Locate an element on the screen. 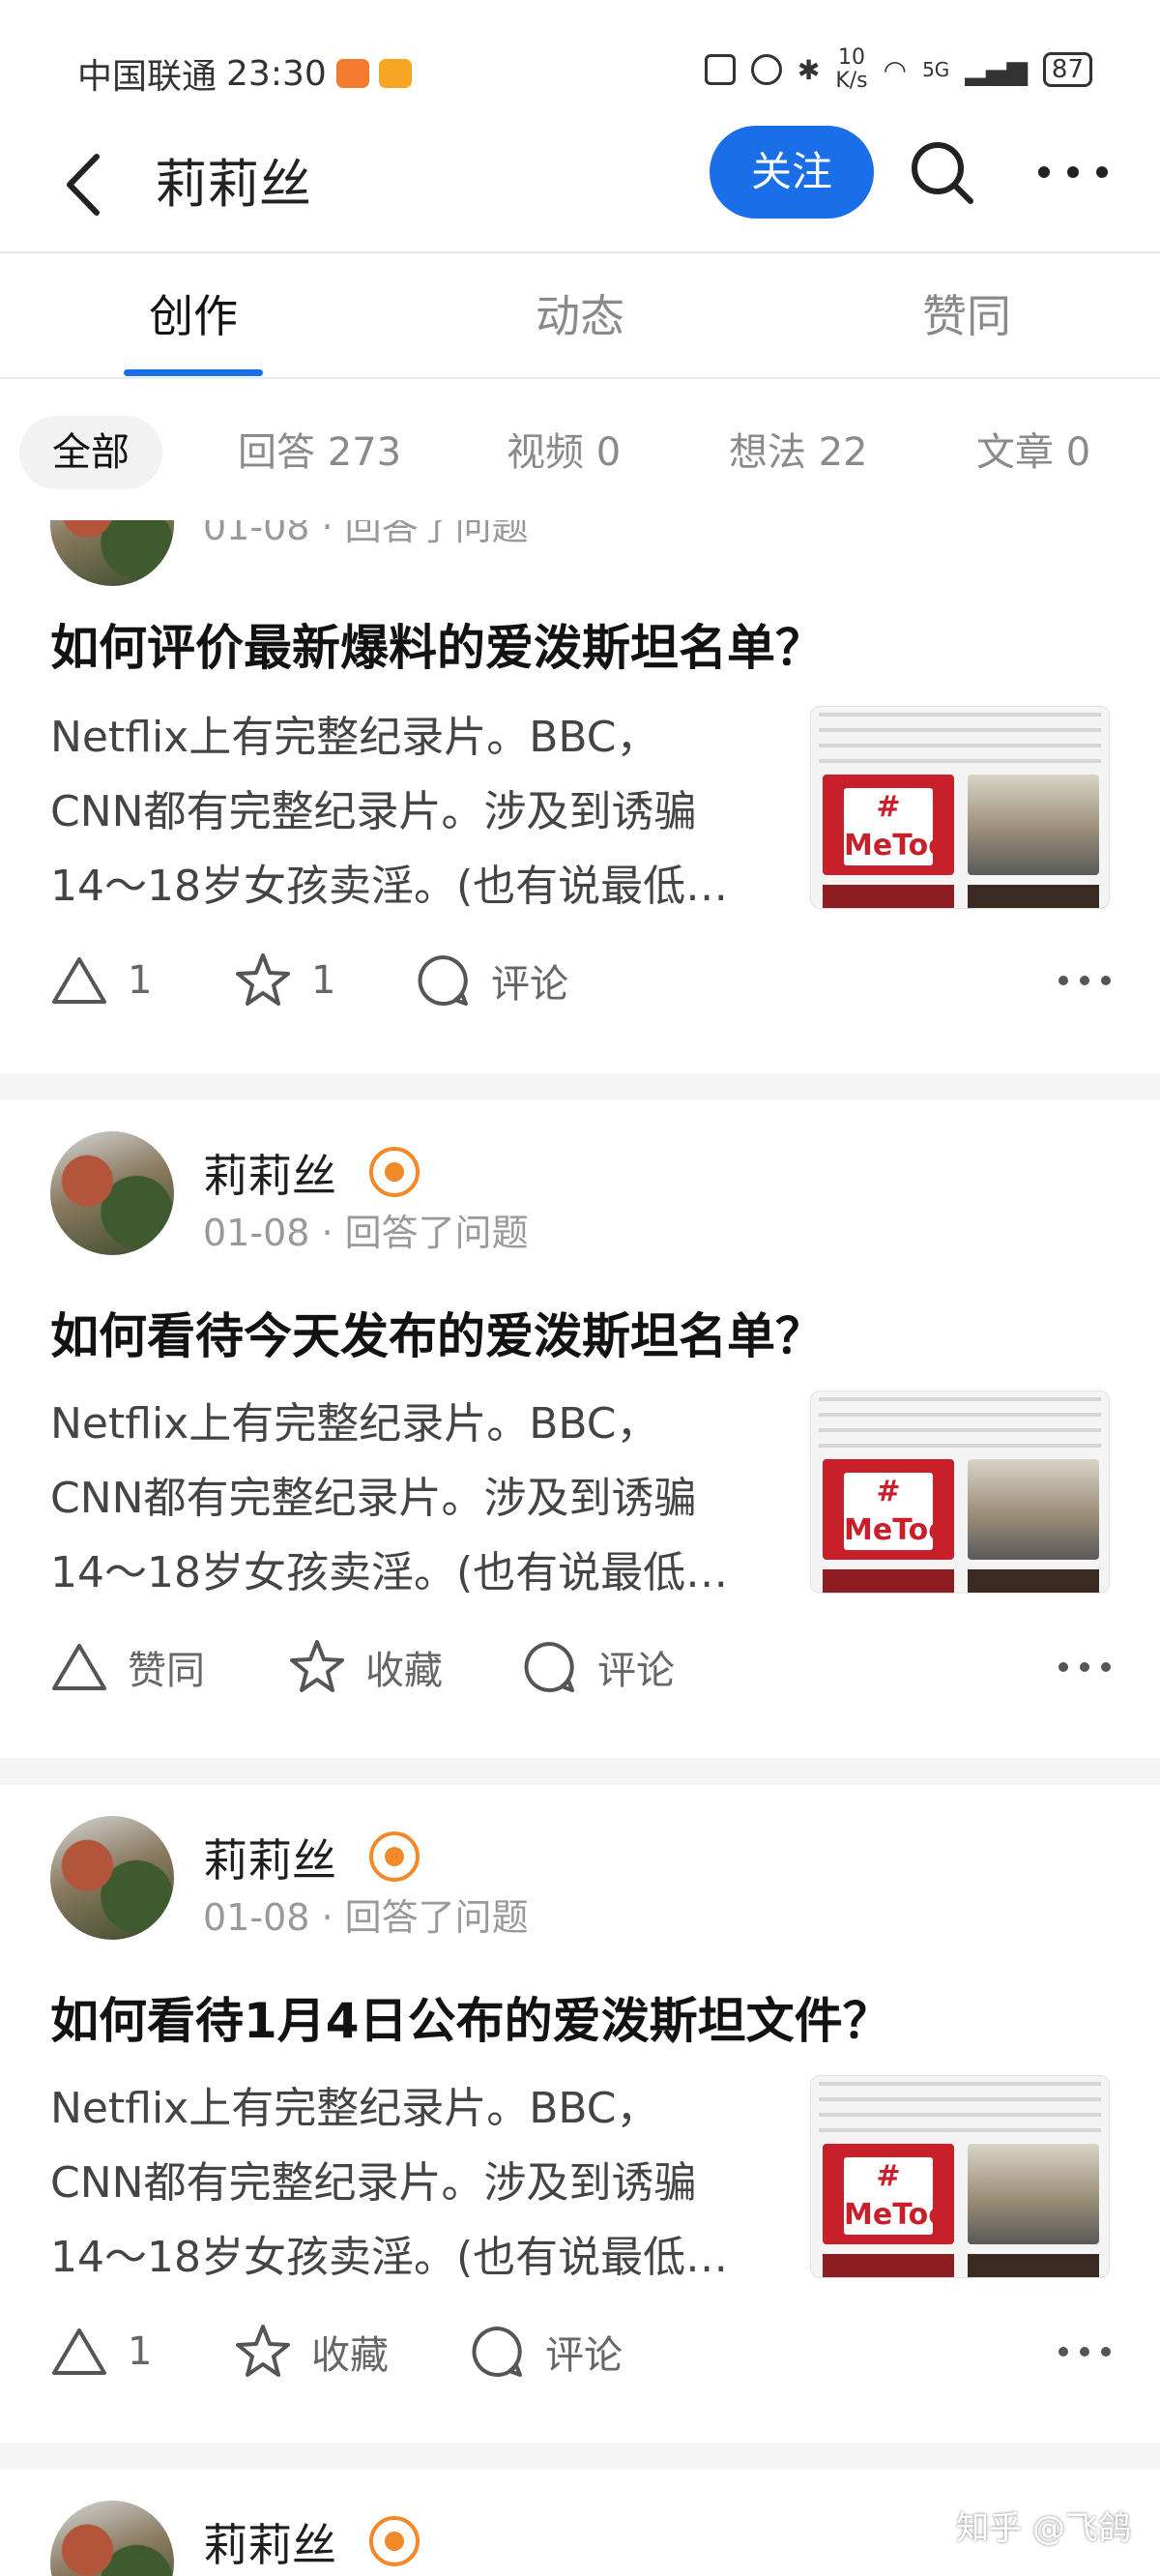 The height and width of the screenshot is (2576, 1160). tab-upvotes: 赞同 is located at coordinates (967, 316).